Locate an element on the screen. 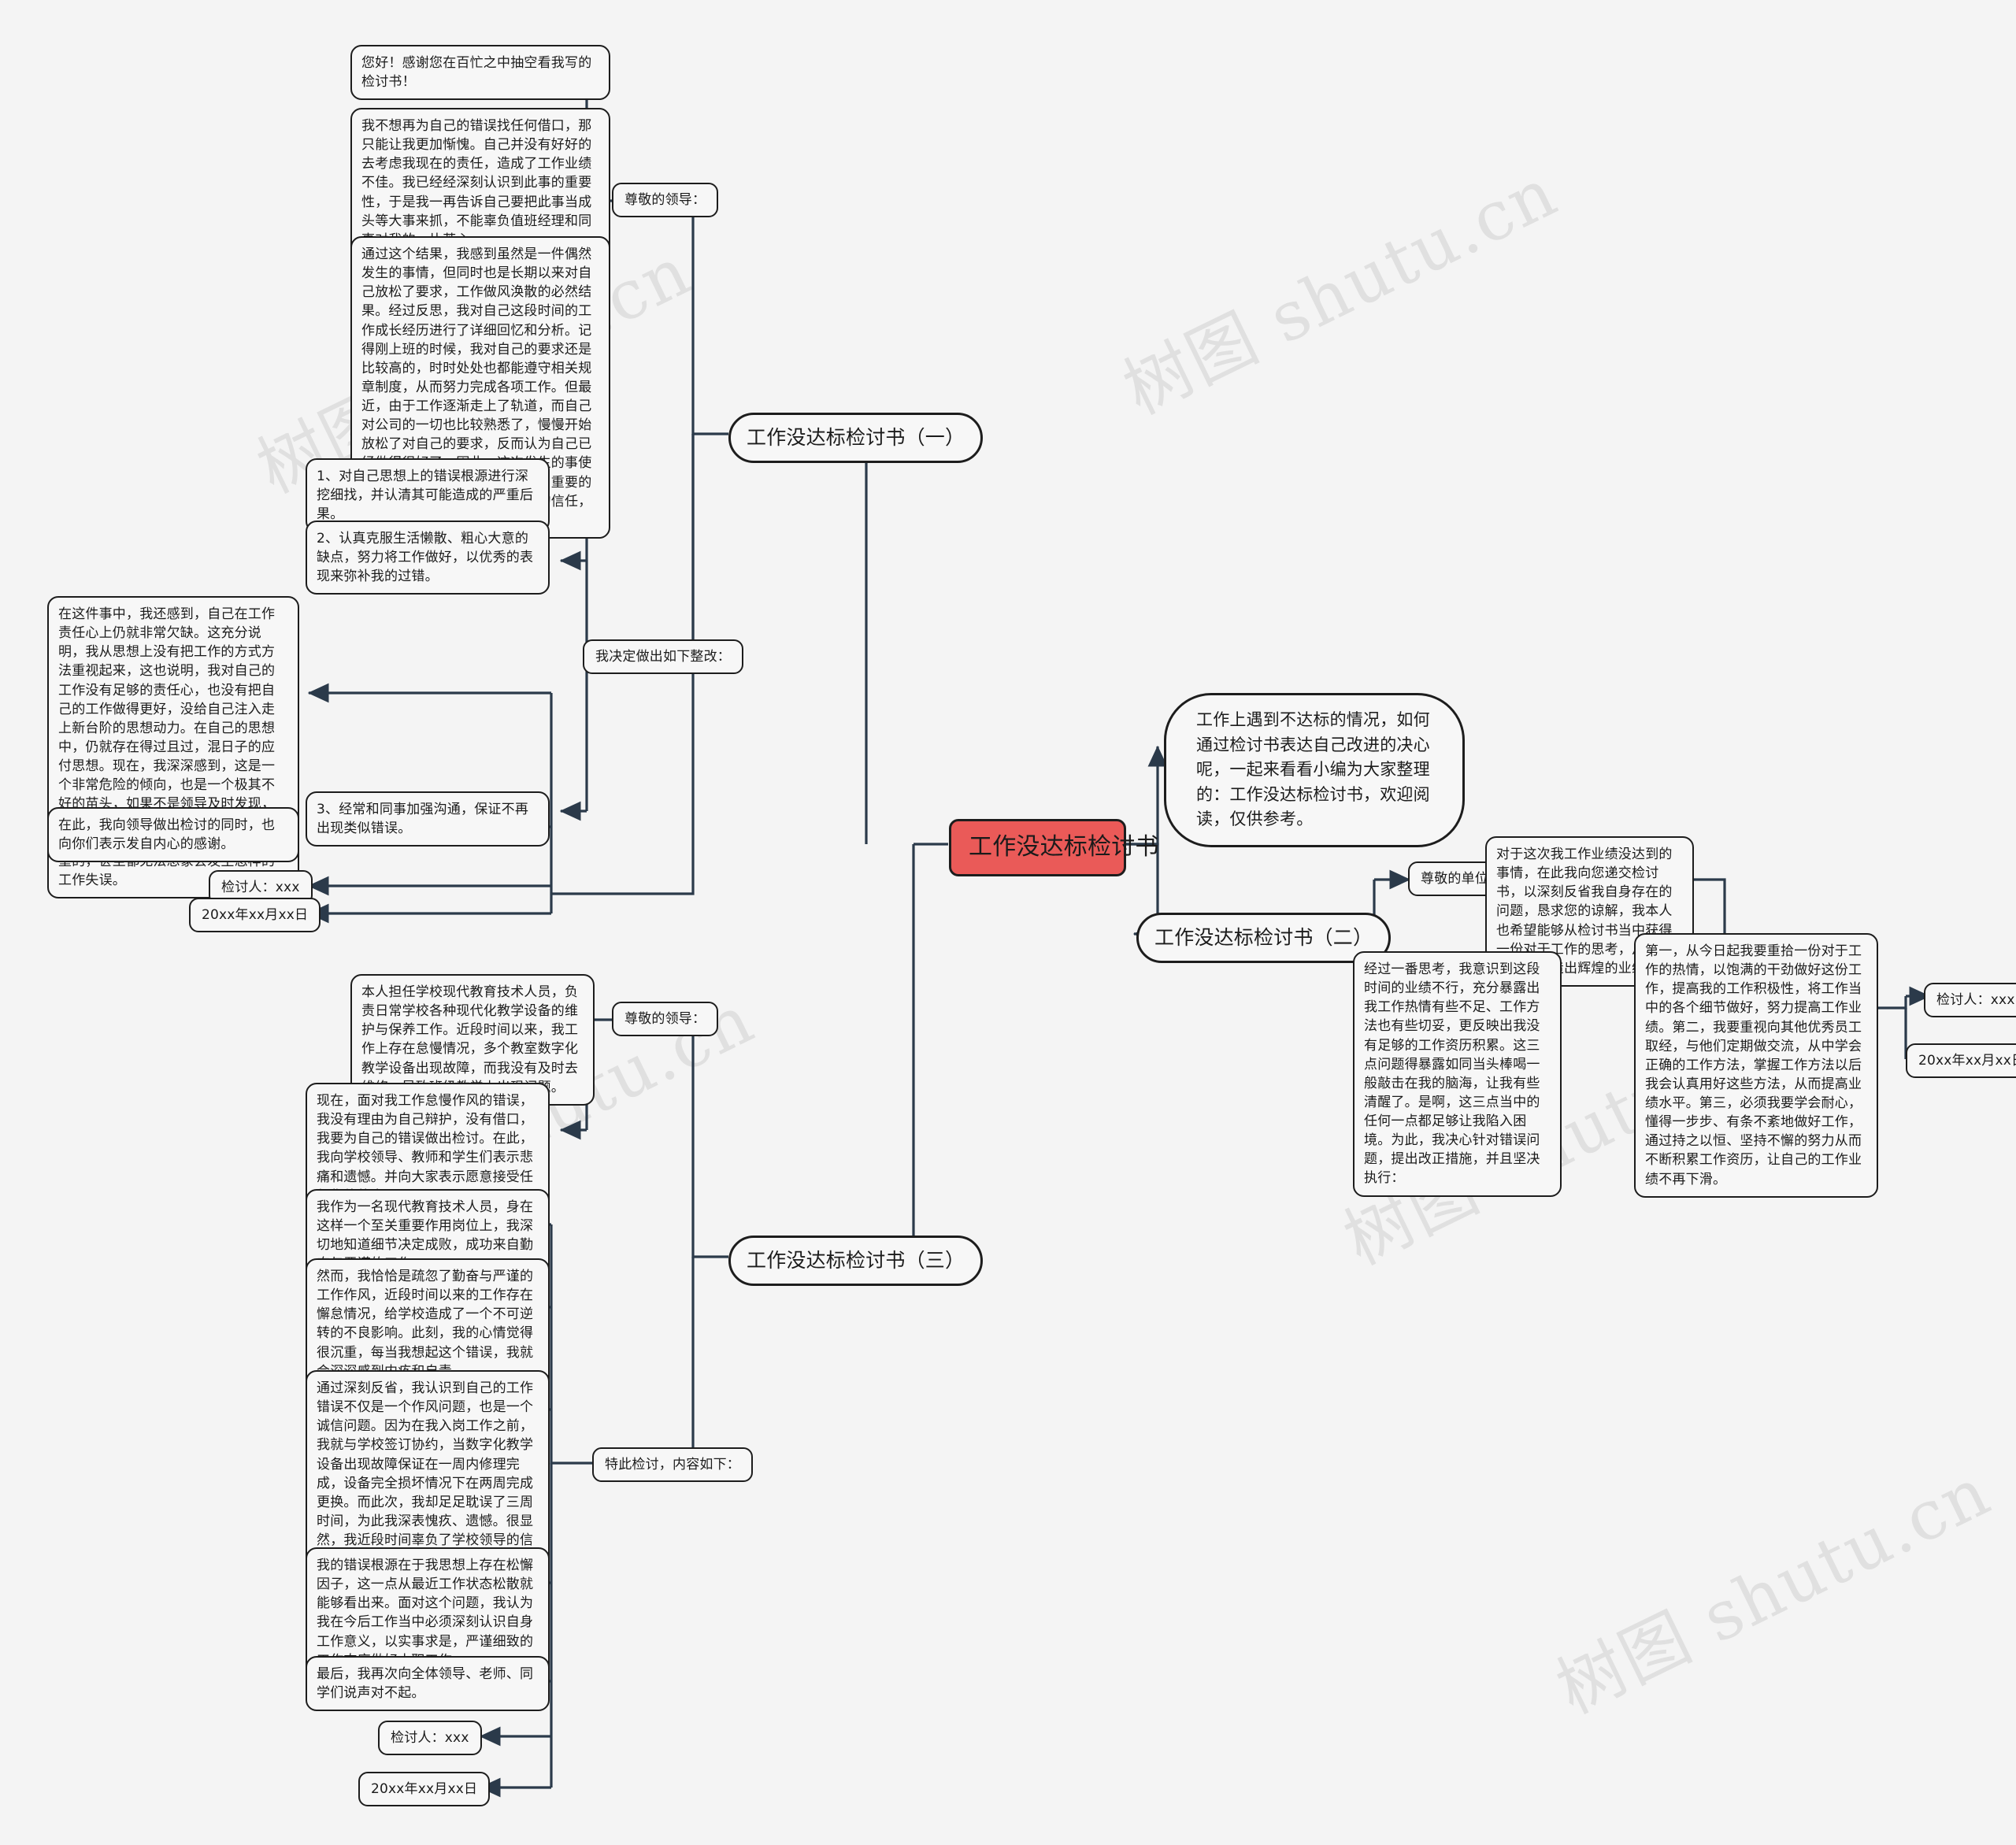 The image size is (2016, 1845). branch-one-date: 20xx年xx月xx日 is located at coordinates (255, 916).